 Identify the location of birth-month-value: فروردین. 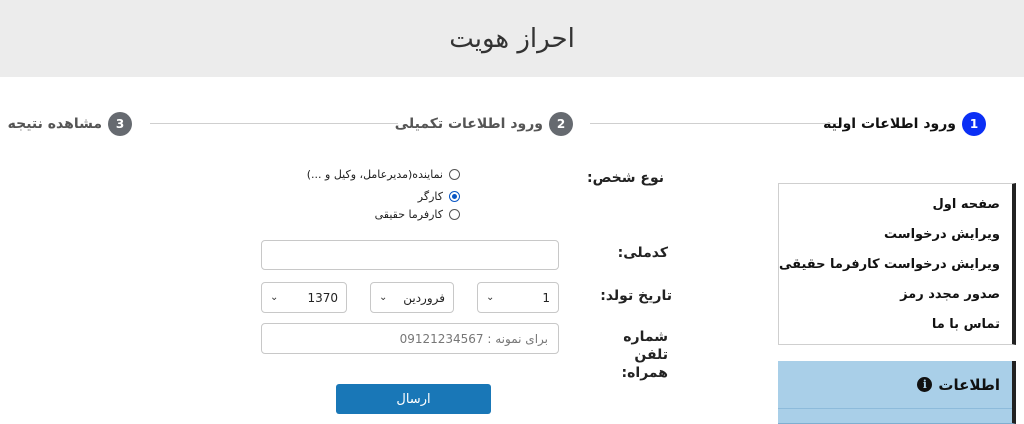
(424, 297).